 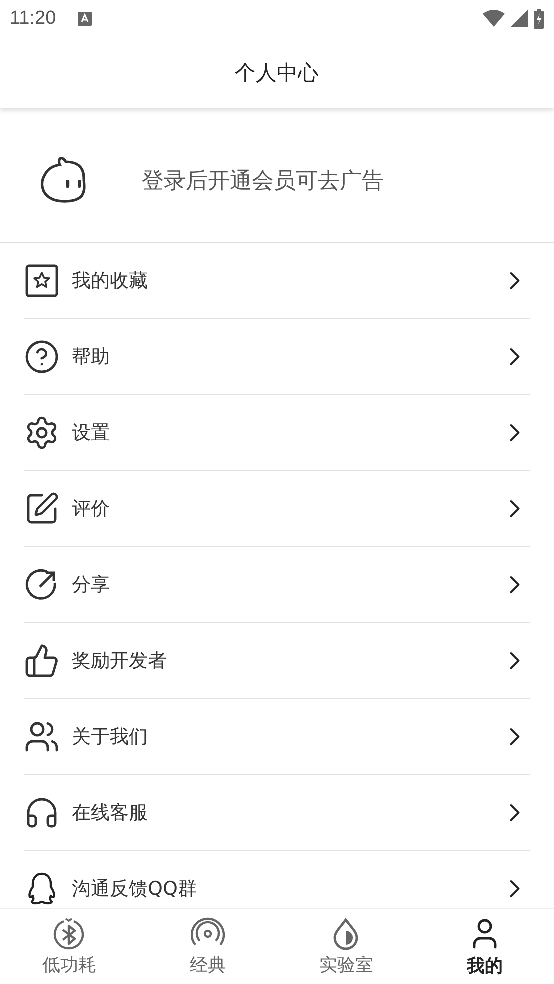 What do you see at coordinates (485, 946) in the screenshot?
I see `nav-tab: 我的` at bounding box center [485, 946].